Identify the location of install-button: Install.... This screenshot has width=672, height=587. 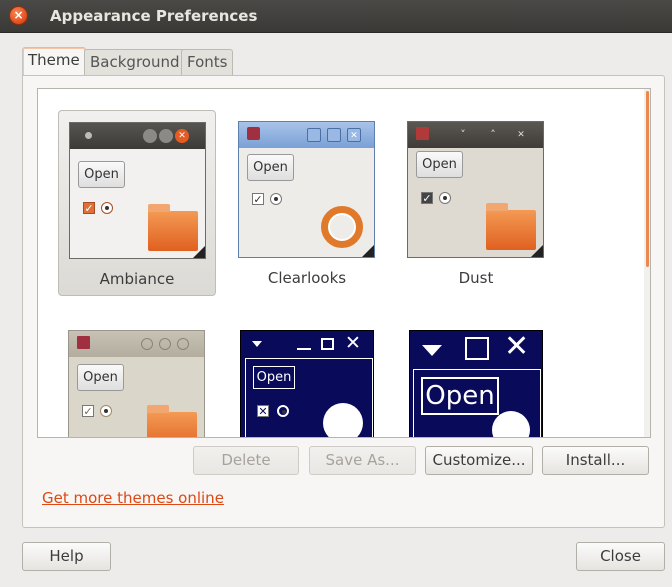
(595, 460).